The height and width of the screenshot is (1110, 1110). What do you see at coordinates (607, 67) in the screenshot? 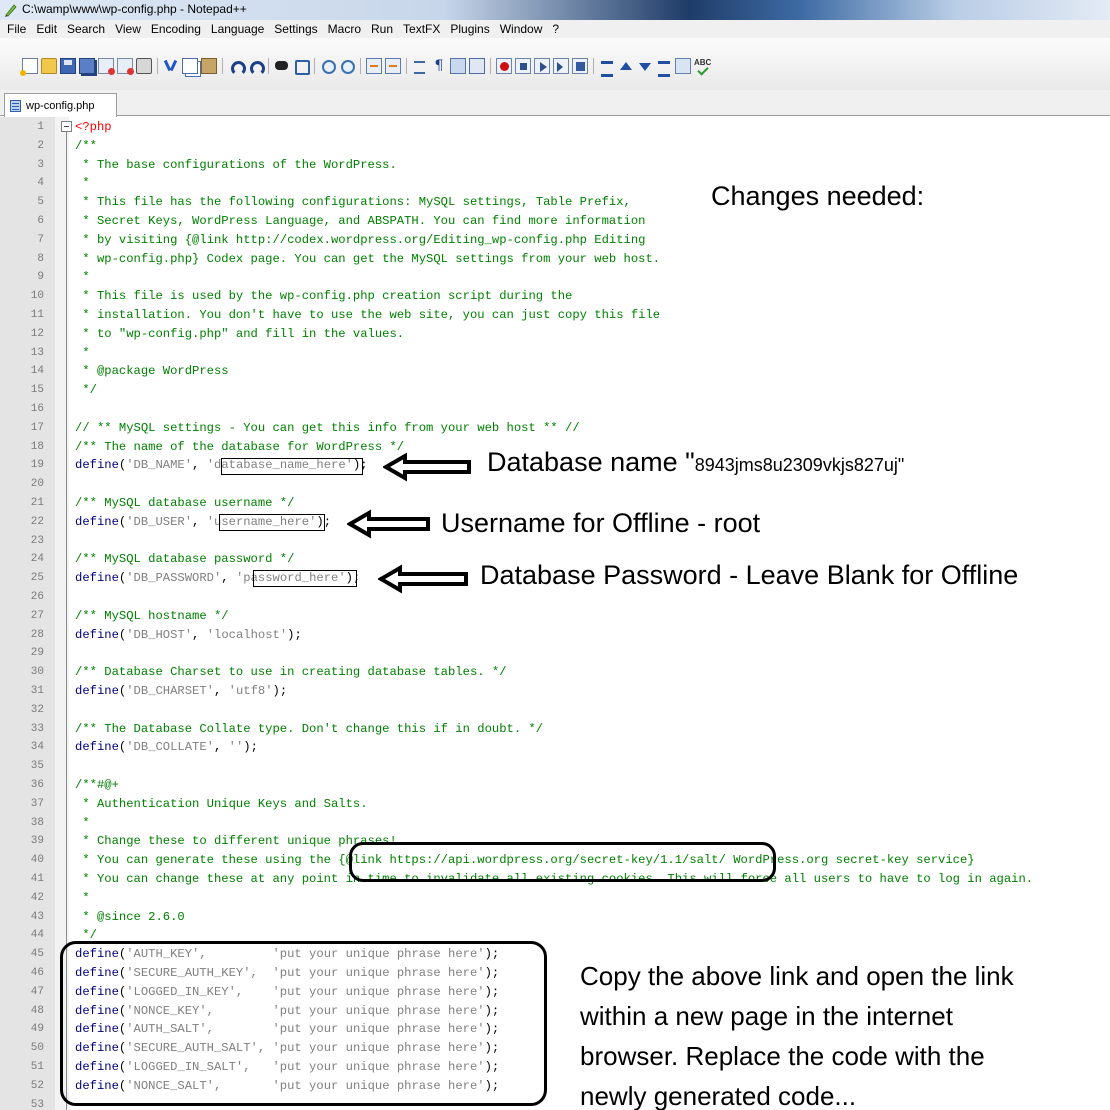
I see `sort-icon` at bounding box center [607, 67].